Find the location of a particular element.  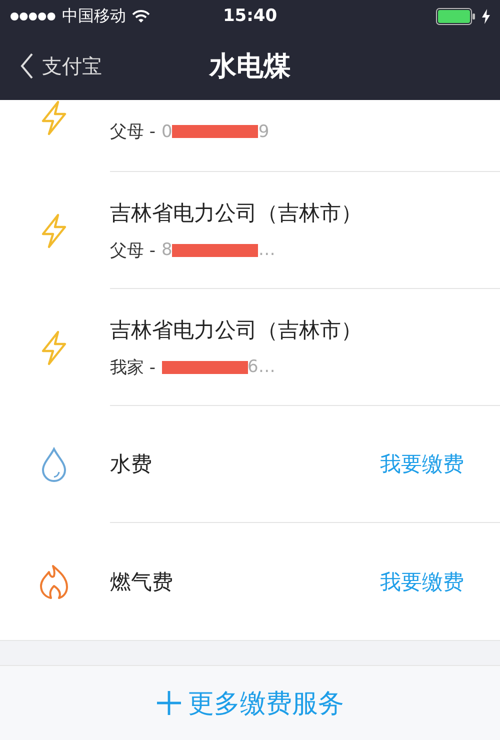

page-title: 水电煤 is located at coordinates (250, 67).